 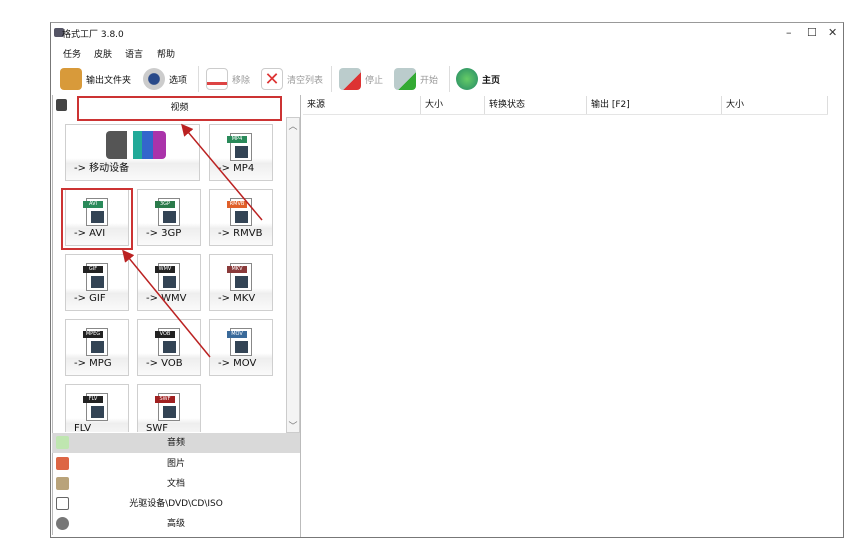 I want to click on arrow-to-avi, so click(x=166, y=303).